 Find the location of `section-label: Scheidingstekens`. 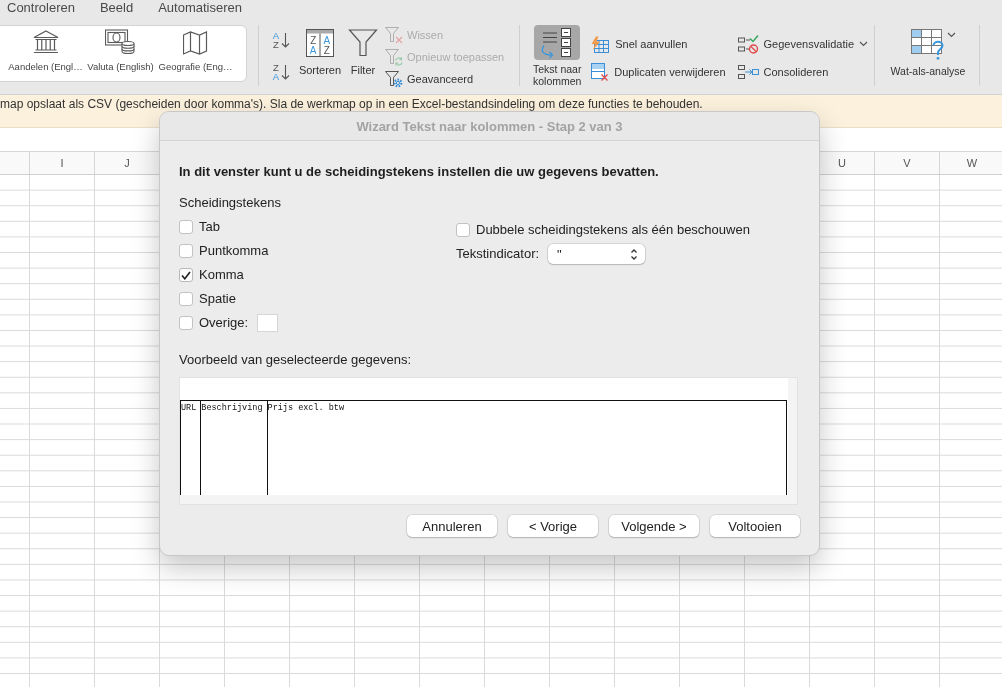

section-label: Scheidingstekens is located at coordinates (230, 203).